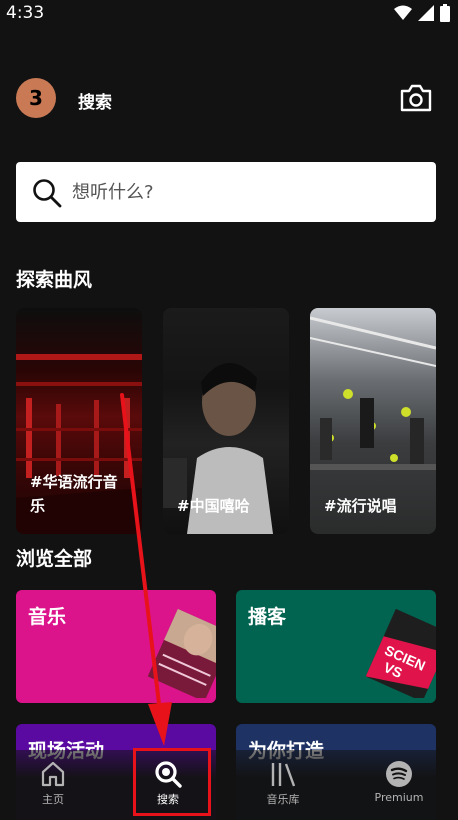 The width and height of the screenshot is (458, 820). Describe the element at coordinates (403, 12) in the screenshot. I see `wifi-icon` at that location.